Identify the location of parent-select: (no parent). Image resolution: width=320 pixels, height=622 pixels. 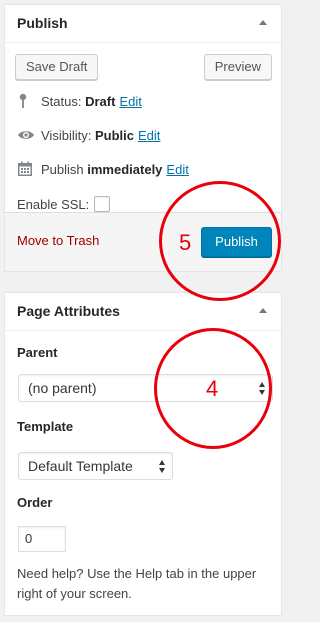
(145, 388).